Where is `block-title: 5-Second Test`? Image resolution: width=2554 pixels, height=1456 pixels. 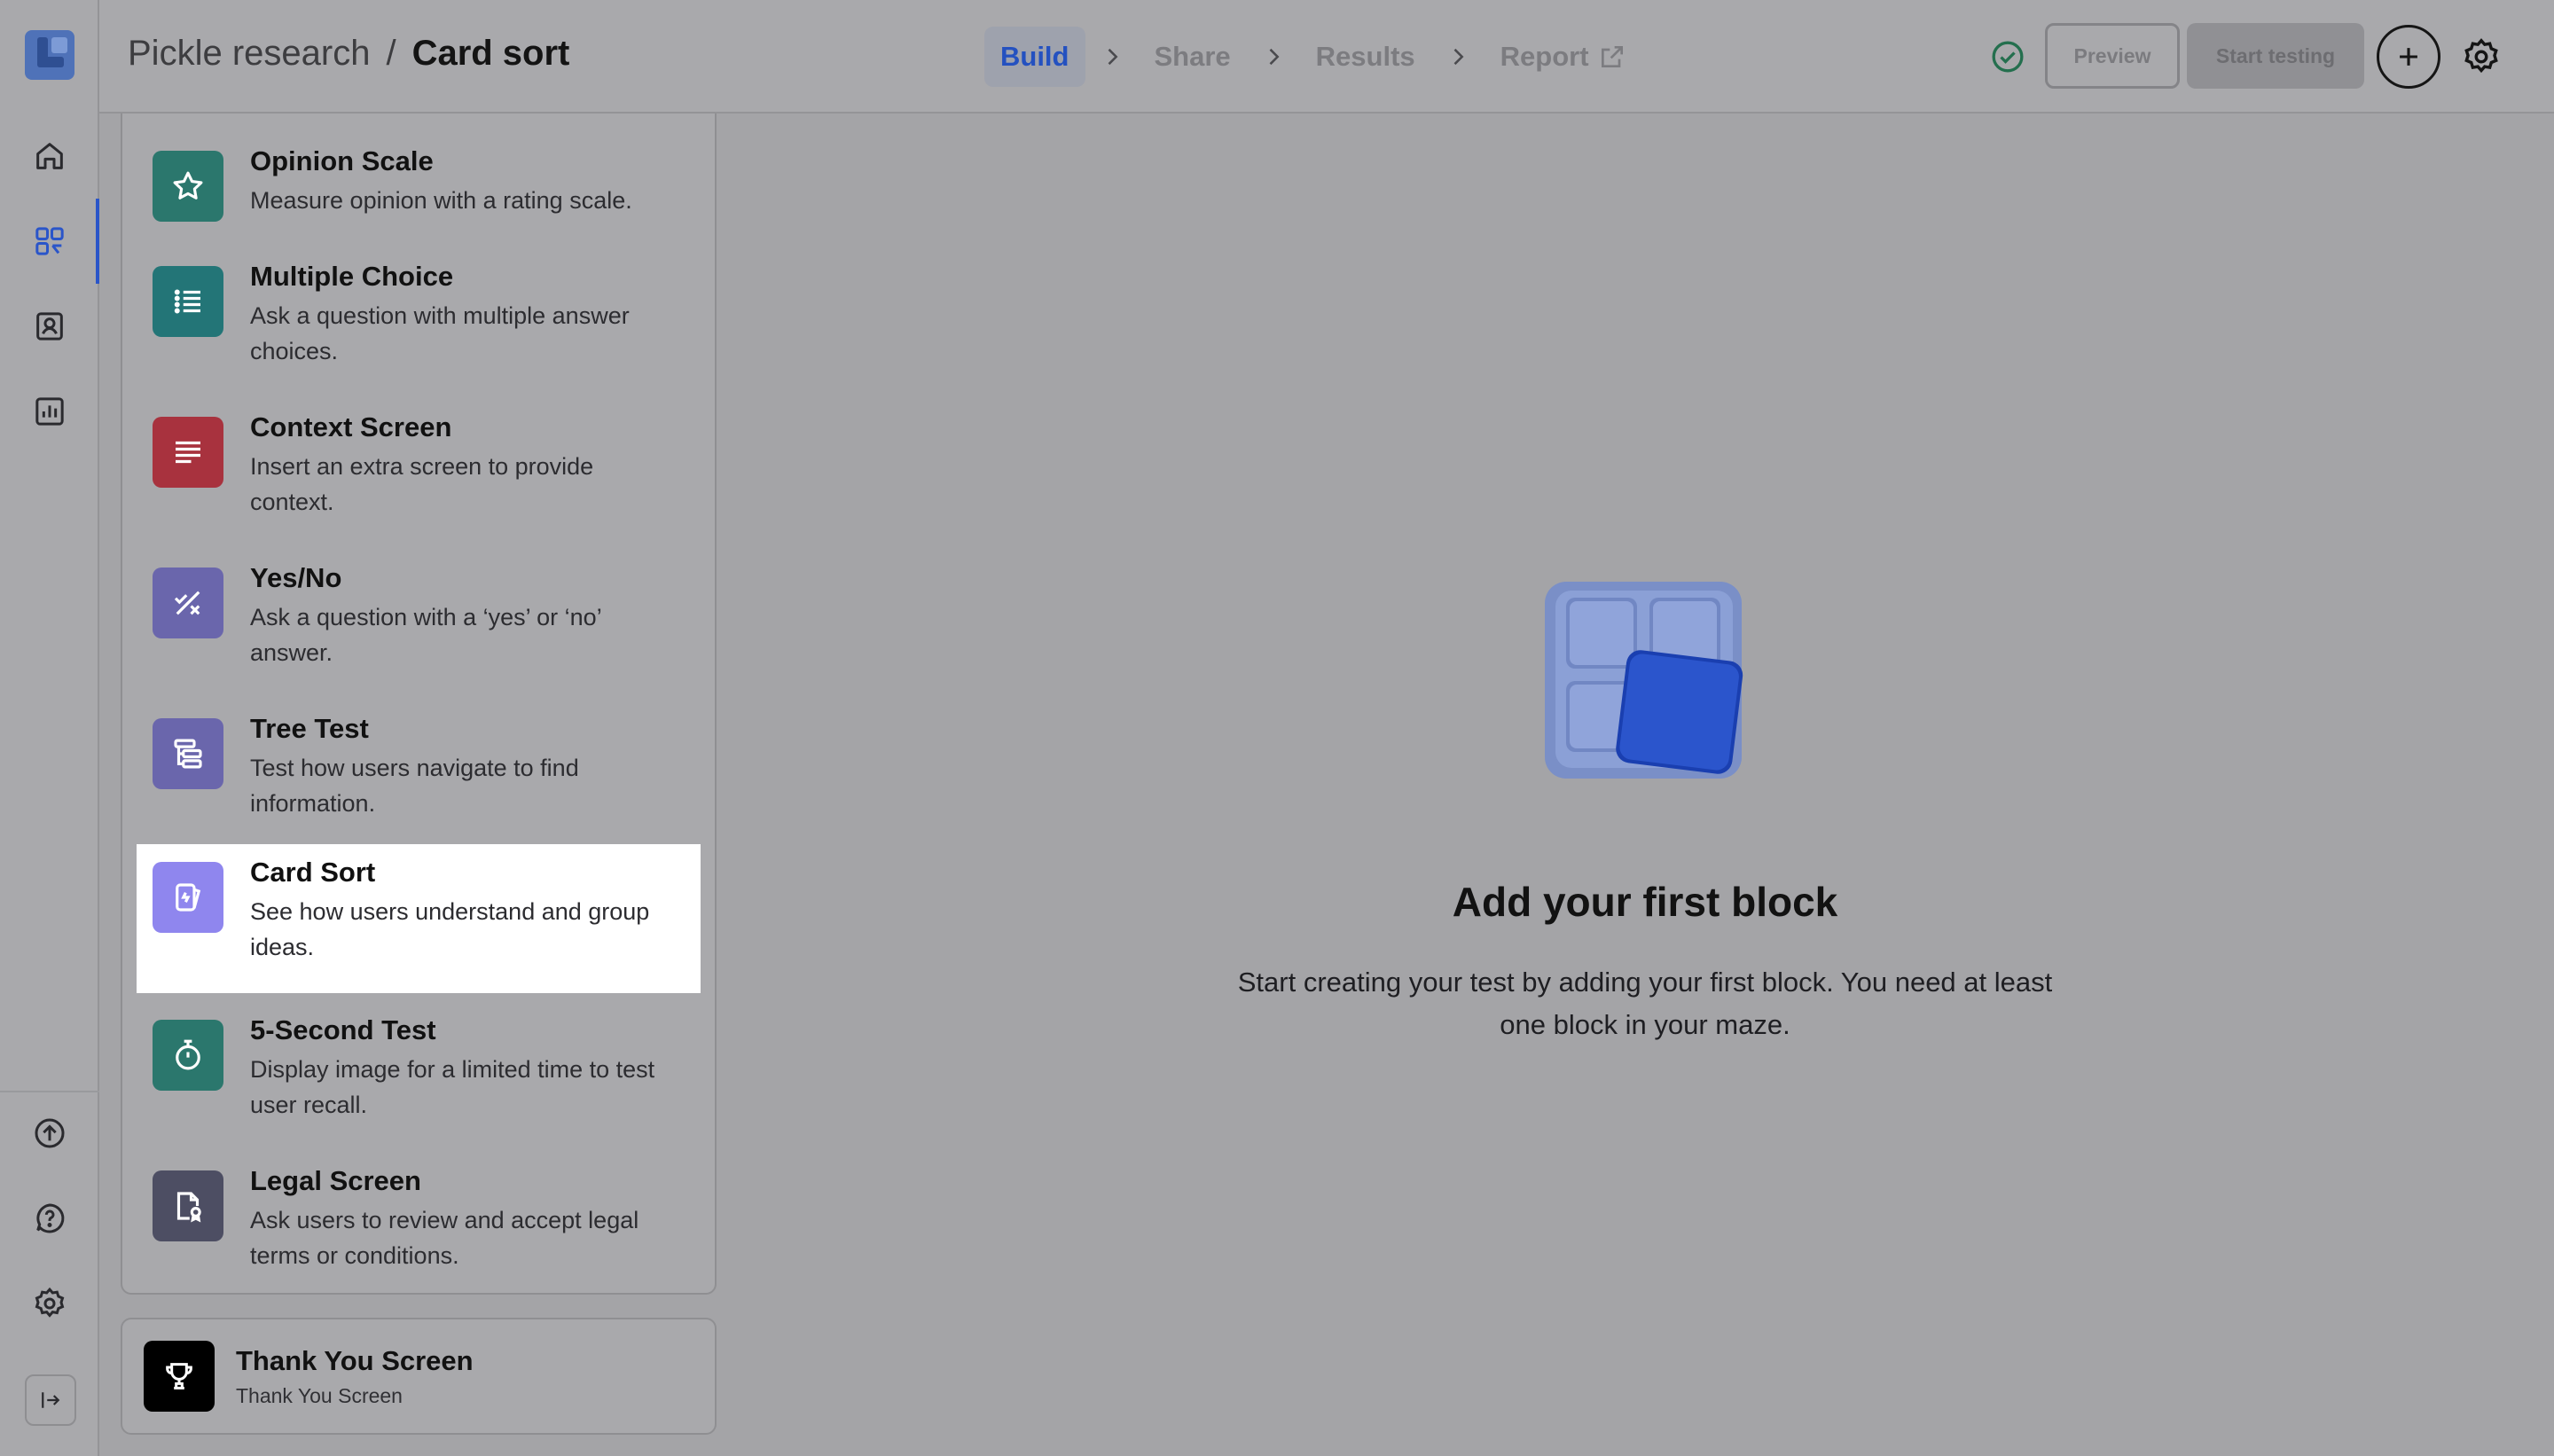
block-title: 5-Second Test is located at coordinates (343, 1029).